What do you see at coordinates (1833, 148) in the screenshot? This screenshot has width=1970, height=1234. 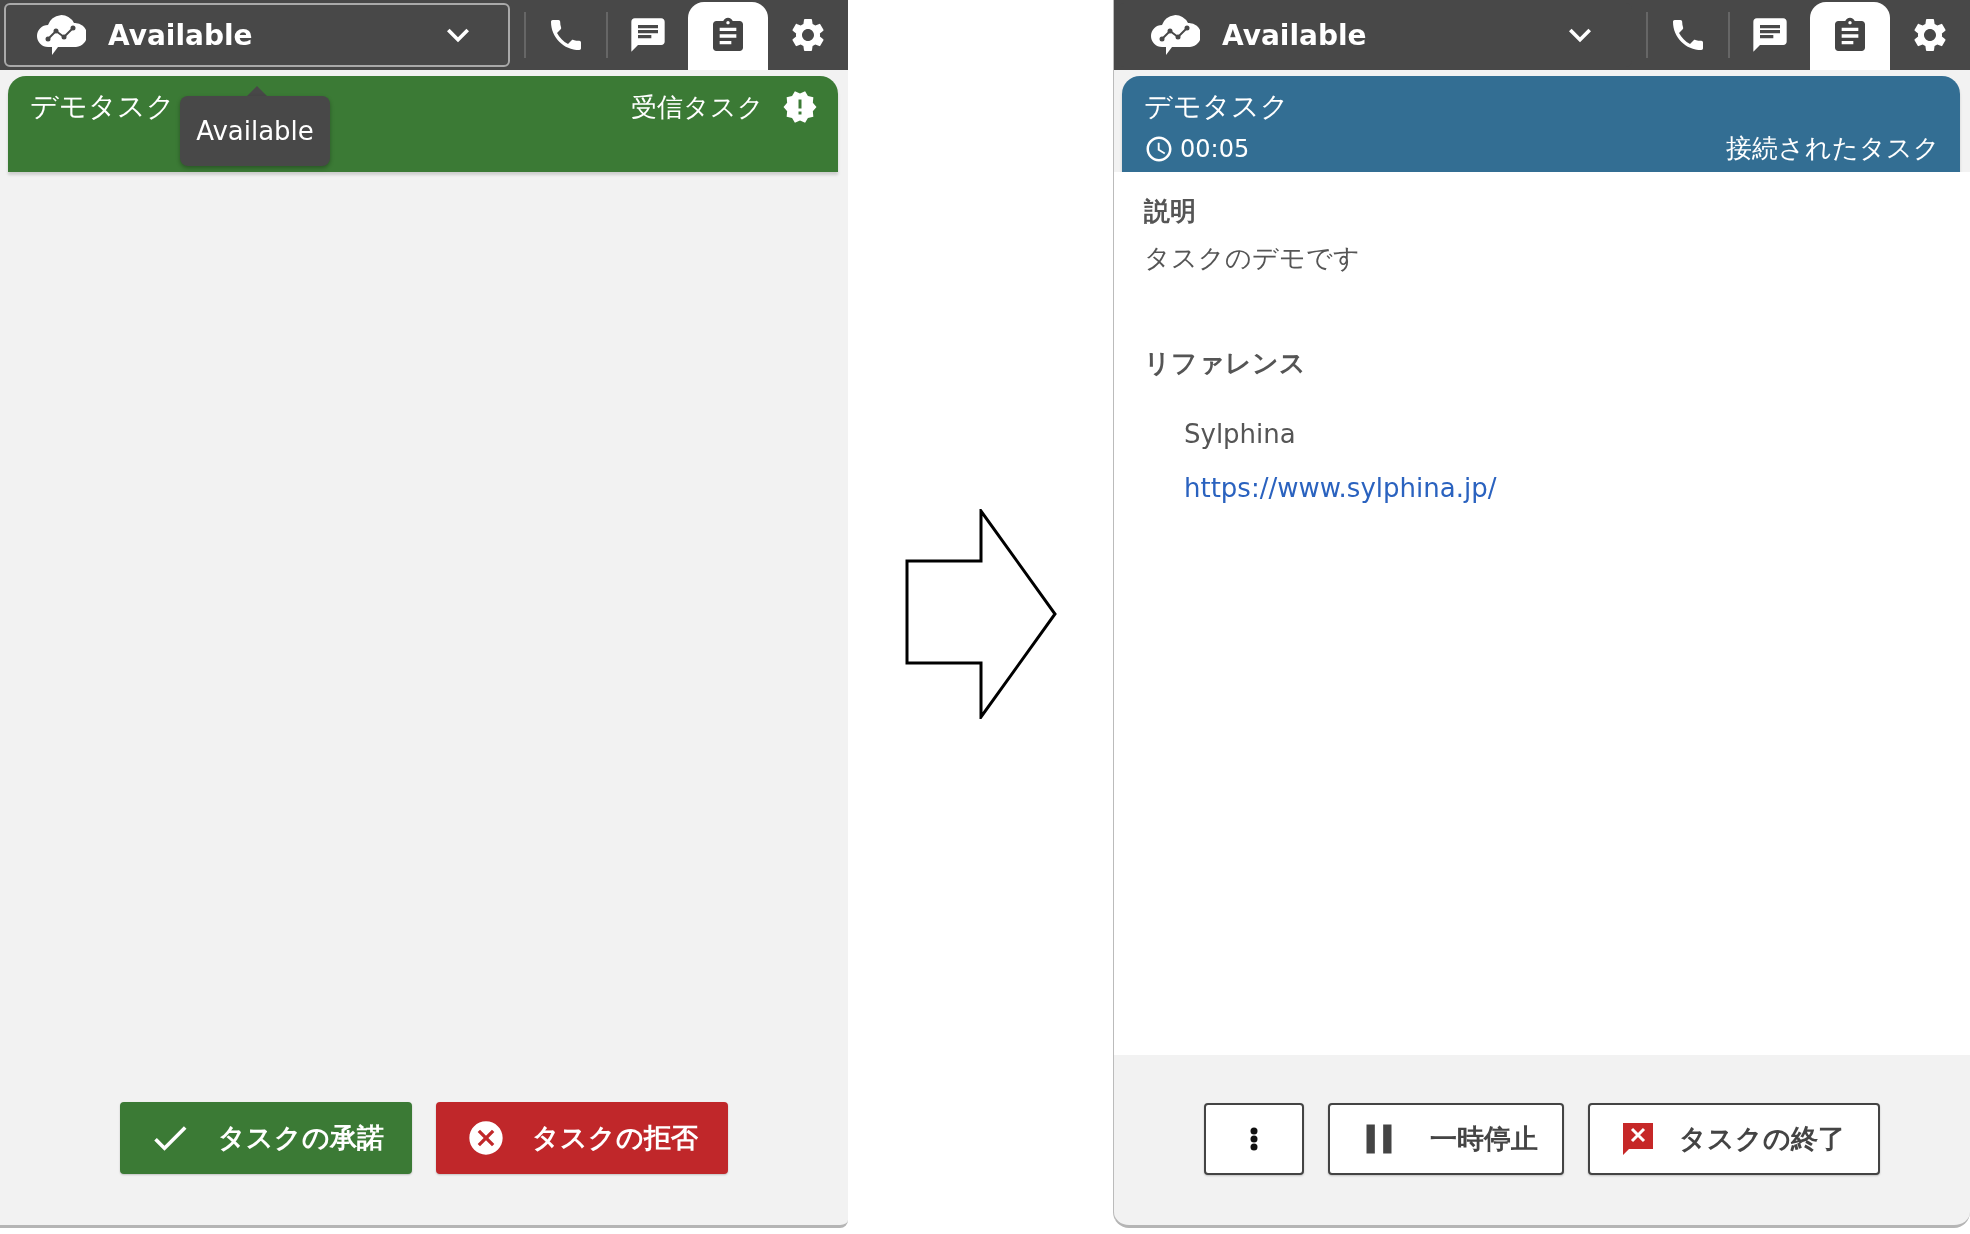 I see `task-state: 接続されたタスク` at bounding box center [1833, 148].